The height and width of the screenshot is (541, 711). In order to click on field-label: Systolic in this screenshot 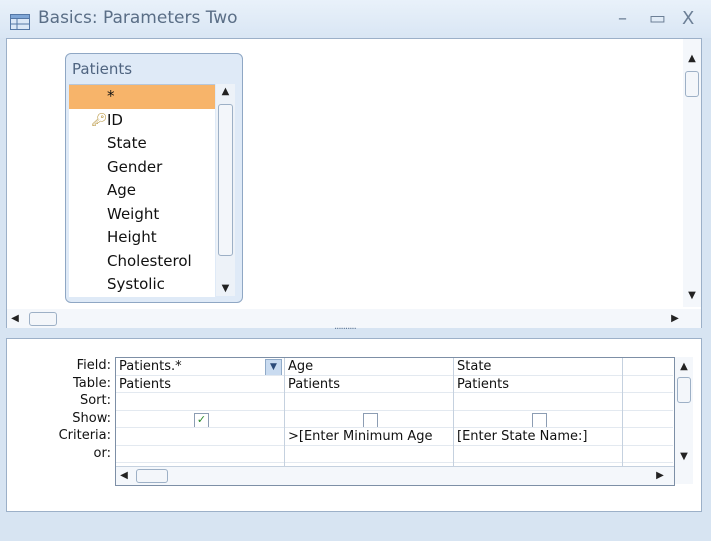, I will do `click(136, 284)`.